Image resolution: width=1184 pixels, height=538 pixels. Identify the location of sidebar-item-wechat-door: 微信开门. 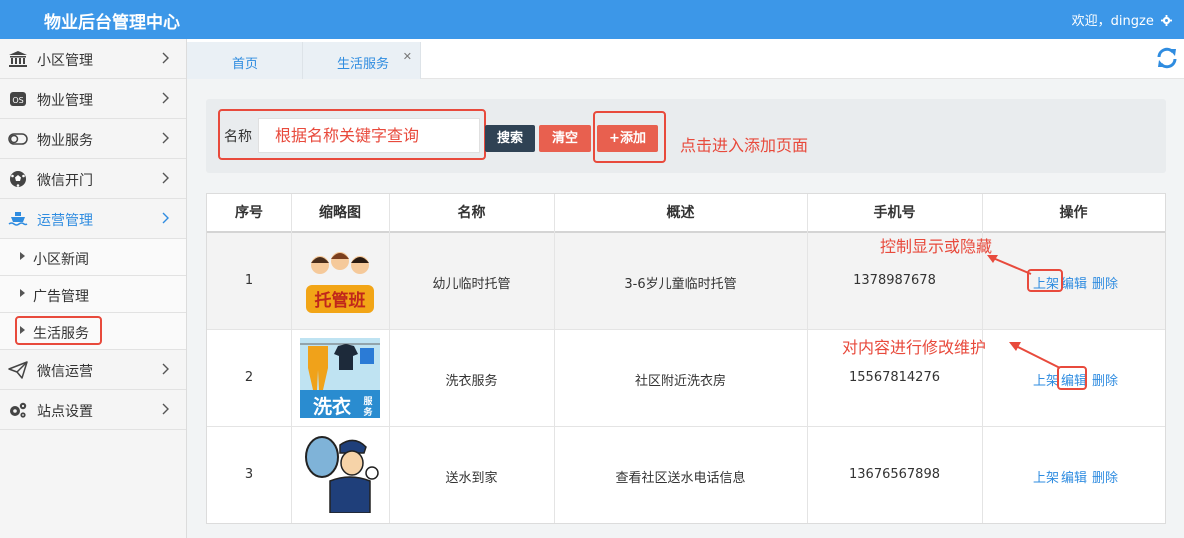
(93, 179).